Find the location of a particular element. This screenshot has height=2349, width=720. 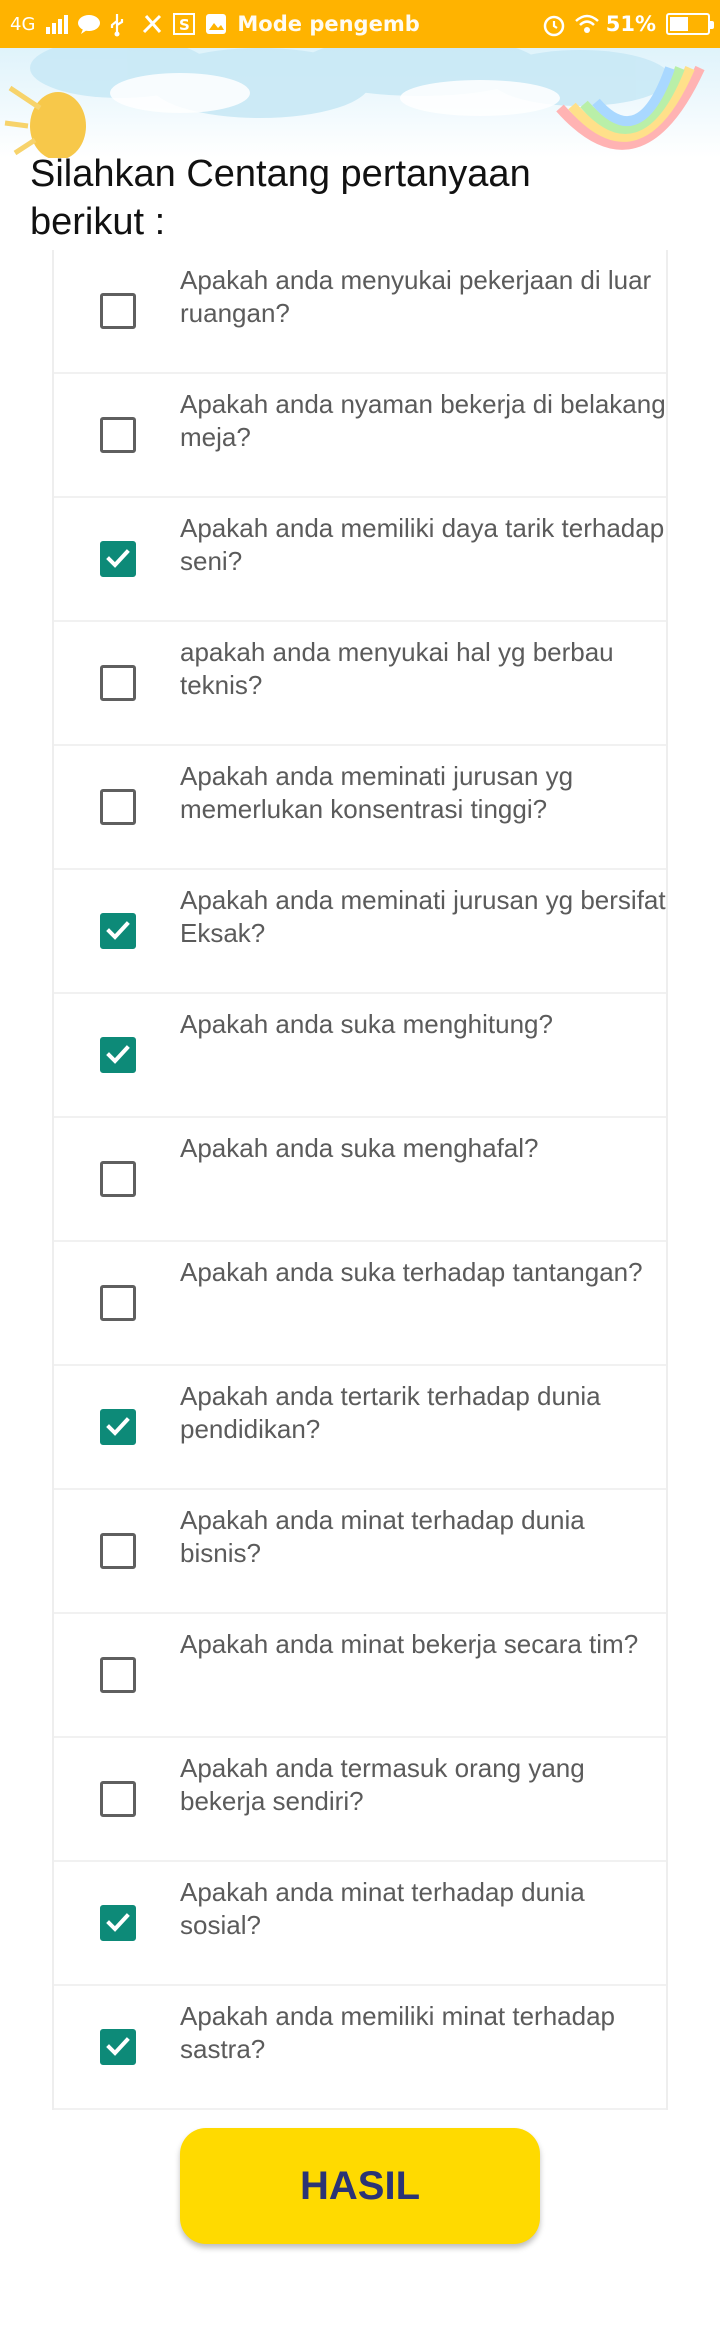

battery-percent: 51% is located at coordinates (630, 24).